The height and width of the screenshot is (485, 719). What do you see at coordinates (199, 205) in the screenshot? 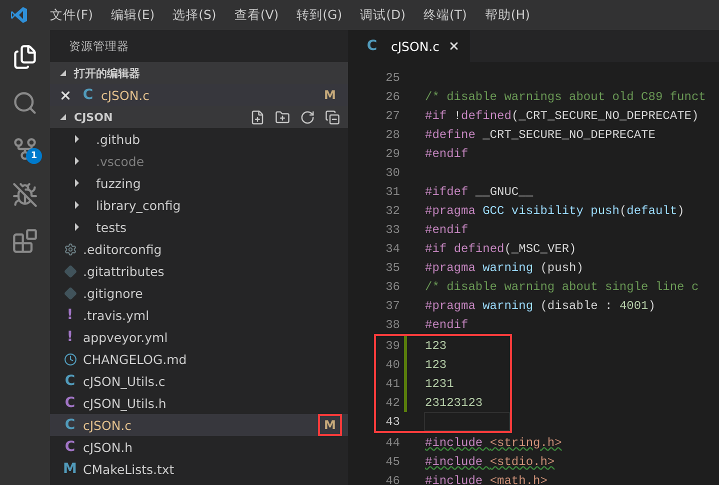
I see `file-tree-item: library_config` at bounding box center [199, 205].